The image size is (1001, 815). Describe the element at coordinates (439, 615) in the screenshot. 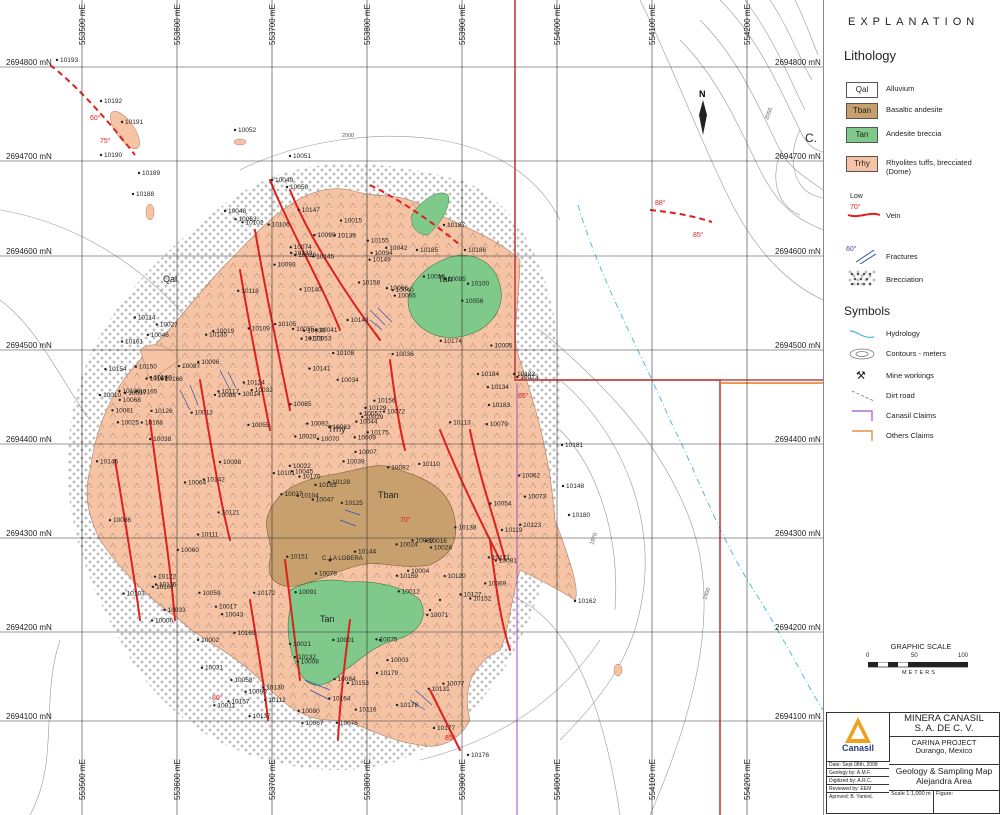

I see `sample-id-label: 10071` at that location.